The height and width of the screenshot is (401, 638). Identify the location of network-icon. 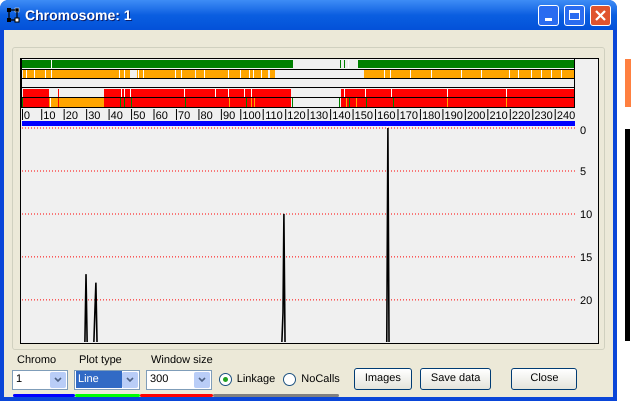
(13, 15).